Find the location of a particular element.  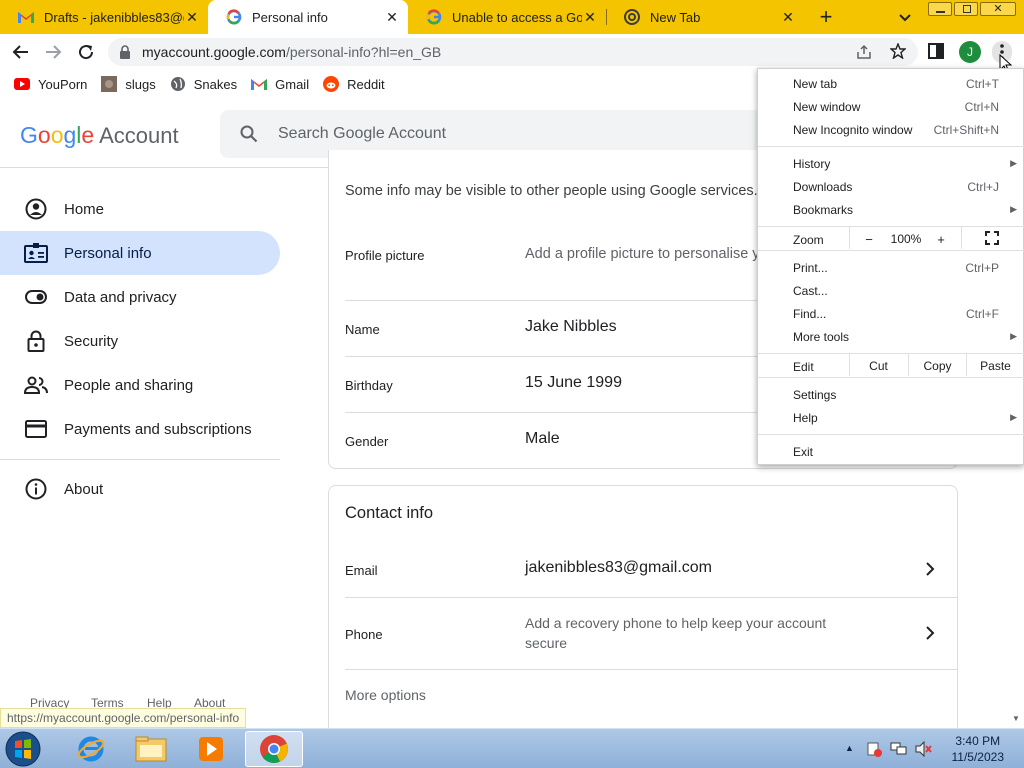

menu-settings: Settings is located at coordinates (814, 395).